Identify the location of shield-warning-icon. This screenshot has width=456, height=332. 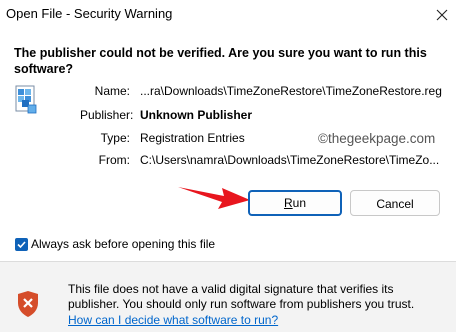
(28, 304).